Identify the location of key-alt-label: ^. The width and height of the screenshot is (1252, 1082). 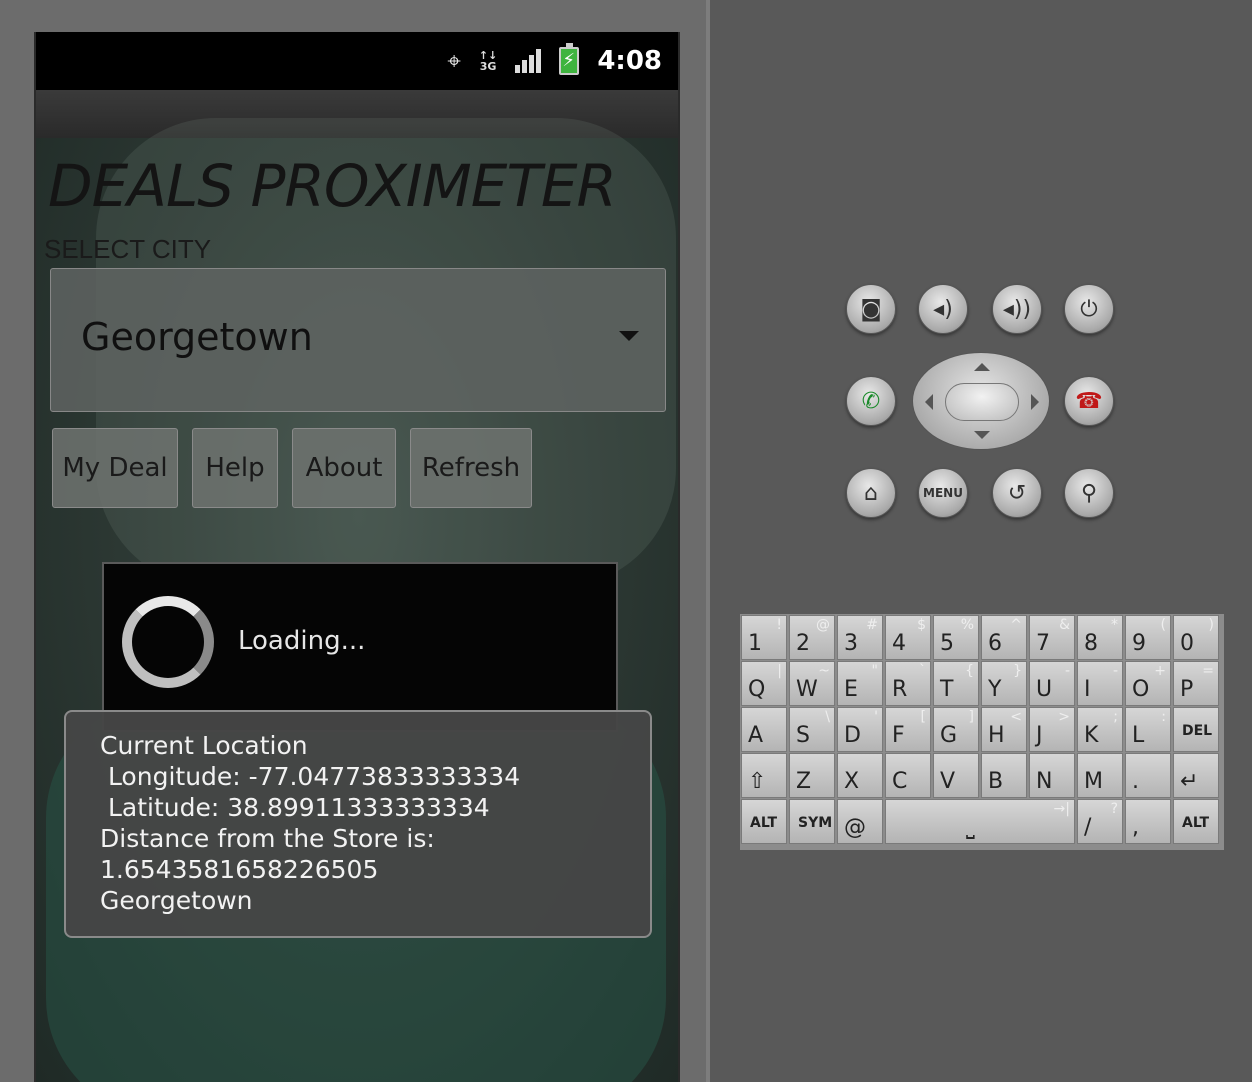
(1016, 625).